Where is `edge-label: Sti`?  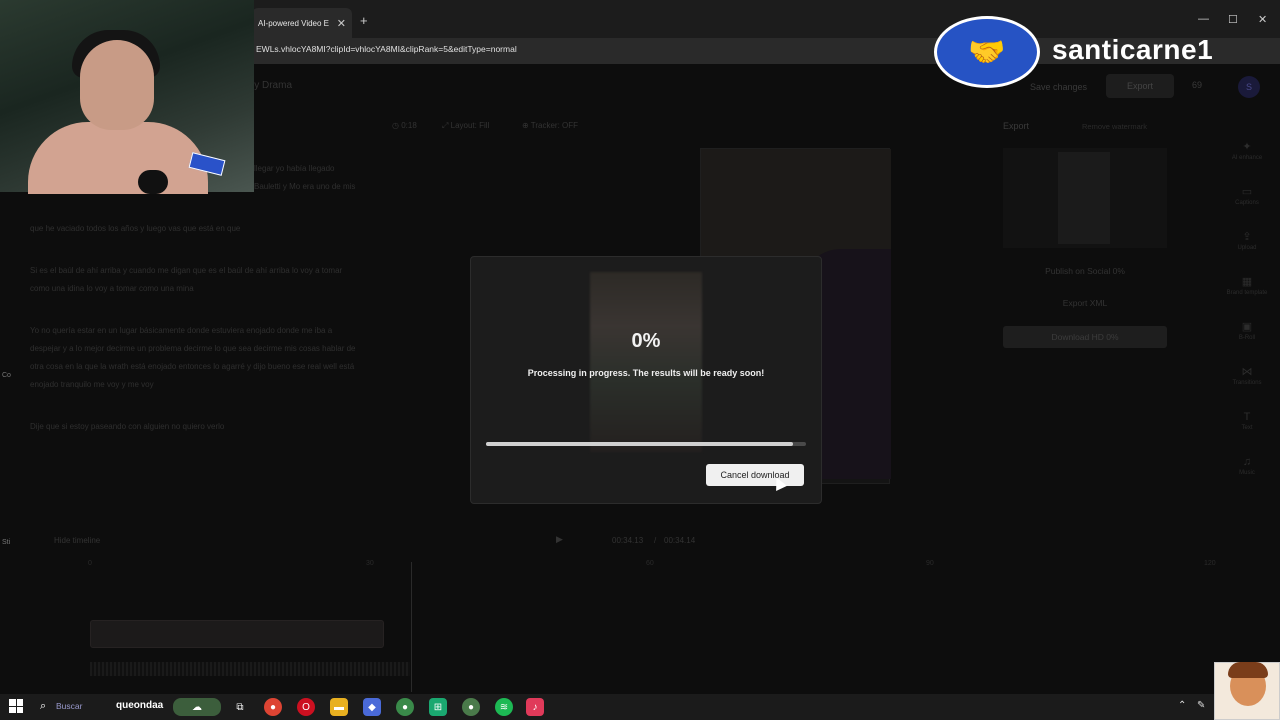
edge-label: Sti is located at coordinates (6, 542).